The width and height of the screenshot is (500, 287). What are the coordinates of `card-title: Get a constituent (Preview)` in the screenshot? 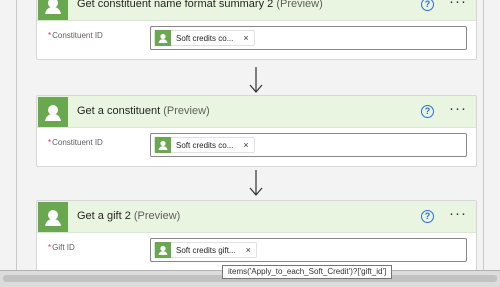 It's located at (143, 111).